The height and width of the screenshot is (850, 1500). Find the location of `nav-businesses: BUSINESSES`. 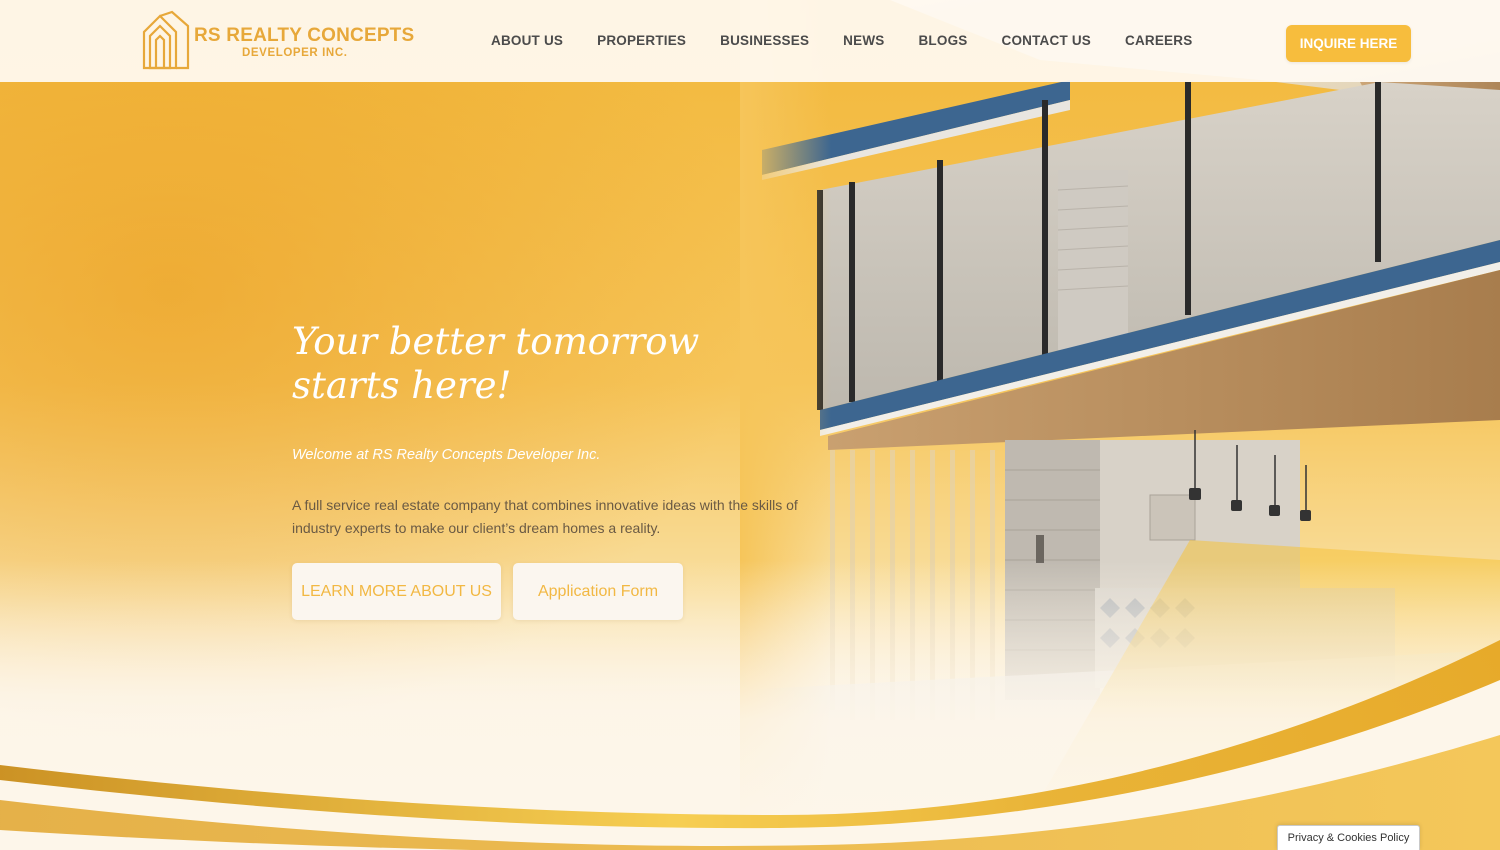

nav-businesses: BUSINESSES is located at coordinates (764, 42).